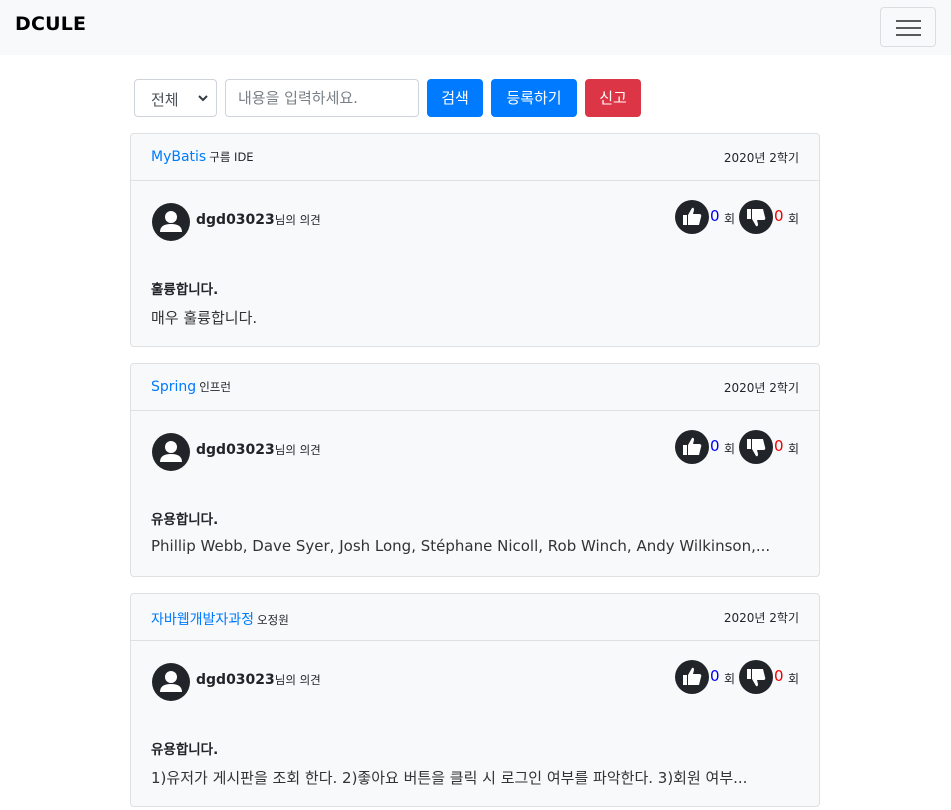  What do you see at coordinates (215, 387) in the screenshot?
I see `professor-name: 인프런` at bounding box center [215, 387].